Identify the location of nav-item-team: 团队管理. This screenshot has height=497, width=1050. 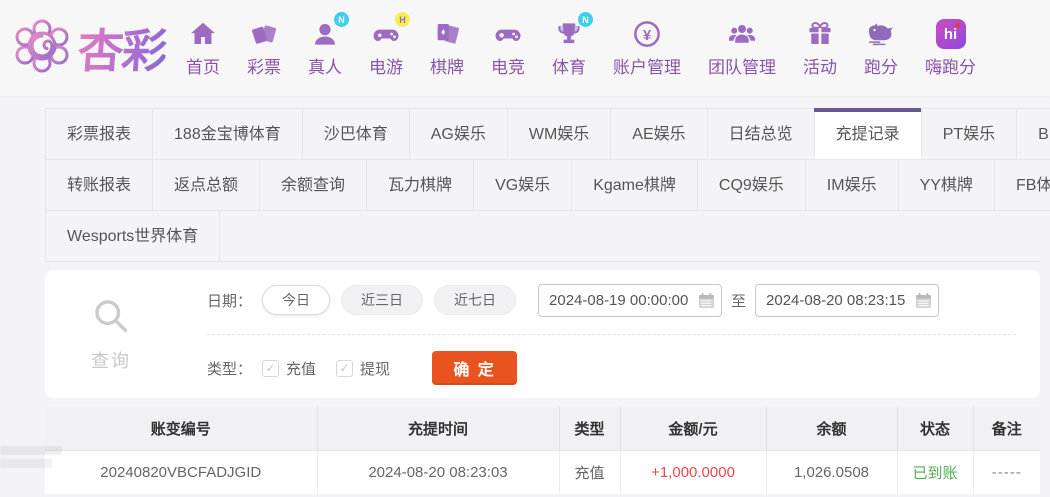
(742, 48).